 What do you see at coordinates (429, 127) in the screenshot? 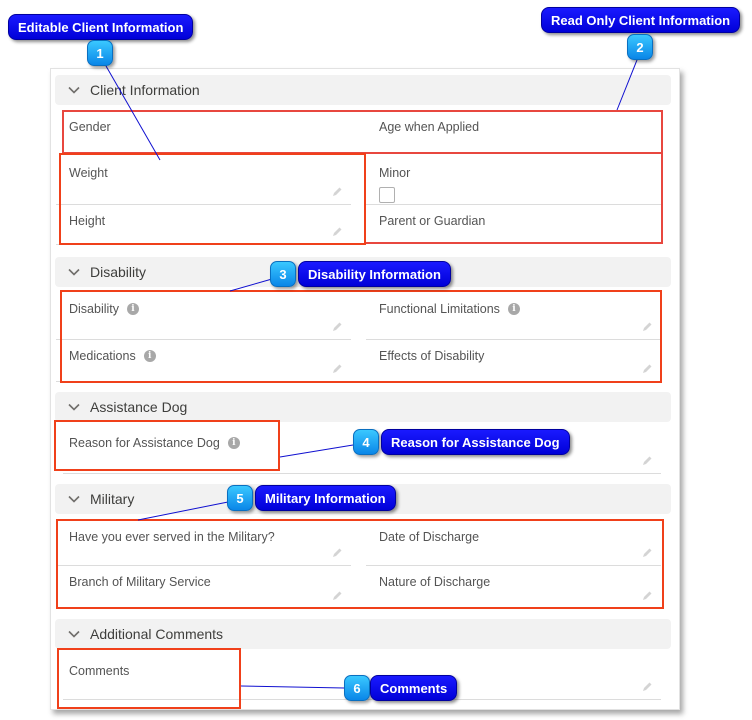
I see `field-label: Age when Applied` at bounding box center [429, 127].